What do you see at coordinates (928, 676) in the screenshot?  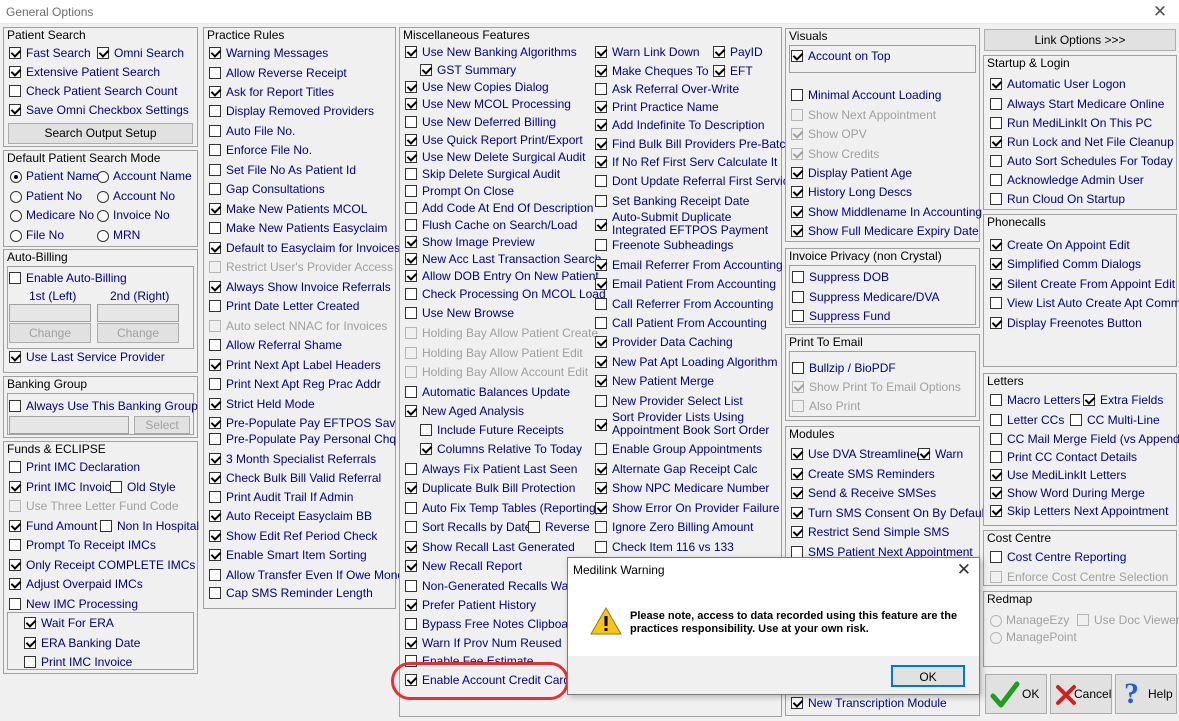 I see `dialog-ok-button: OK` at bounding box center [928, 676].